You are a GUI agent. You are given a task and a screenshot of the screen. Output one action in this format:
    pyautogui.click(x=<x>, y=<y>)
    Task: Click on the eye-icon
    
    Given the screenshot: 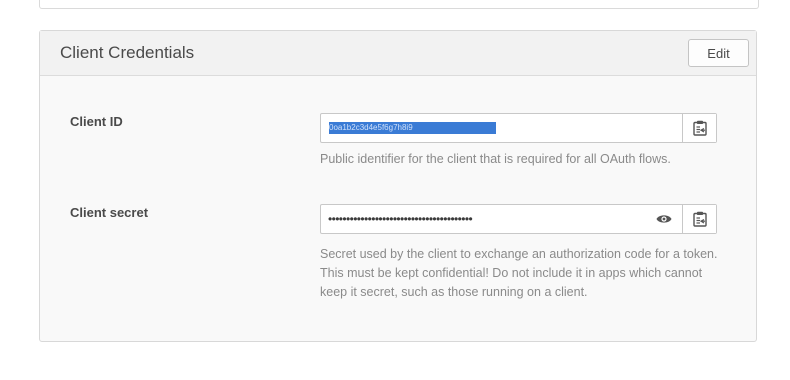 What is the action you would take?
    pyautogui.click(x=664, y=219)
    